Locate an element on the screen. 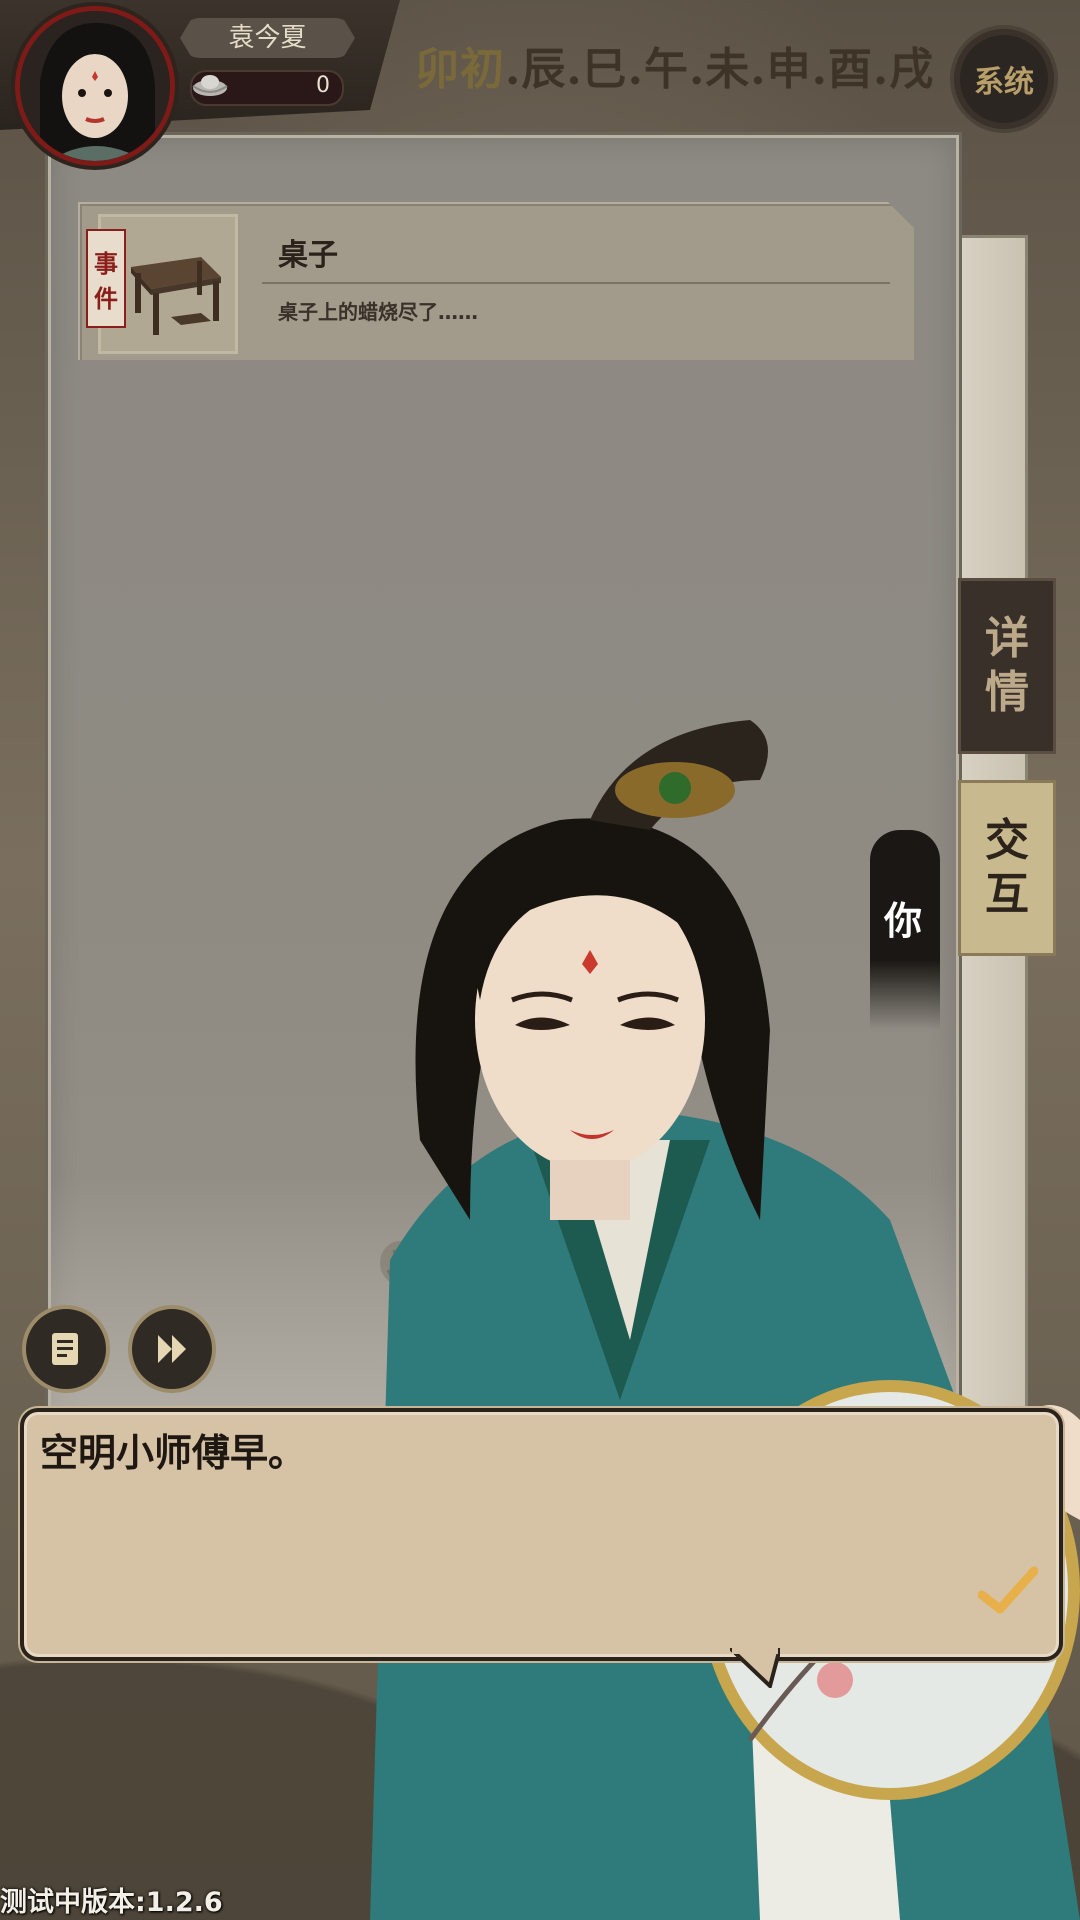 The image size is (1080, 1920). dialogue-text: 空明小师傅早。 is located at coordinates (173, 1453).